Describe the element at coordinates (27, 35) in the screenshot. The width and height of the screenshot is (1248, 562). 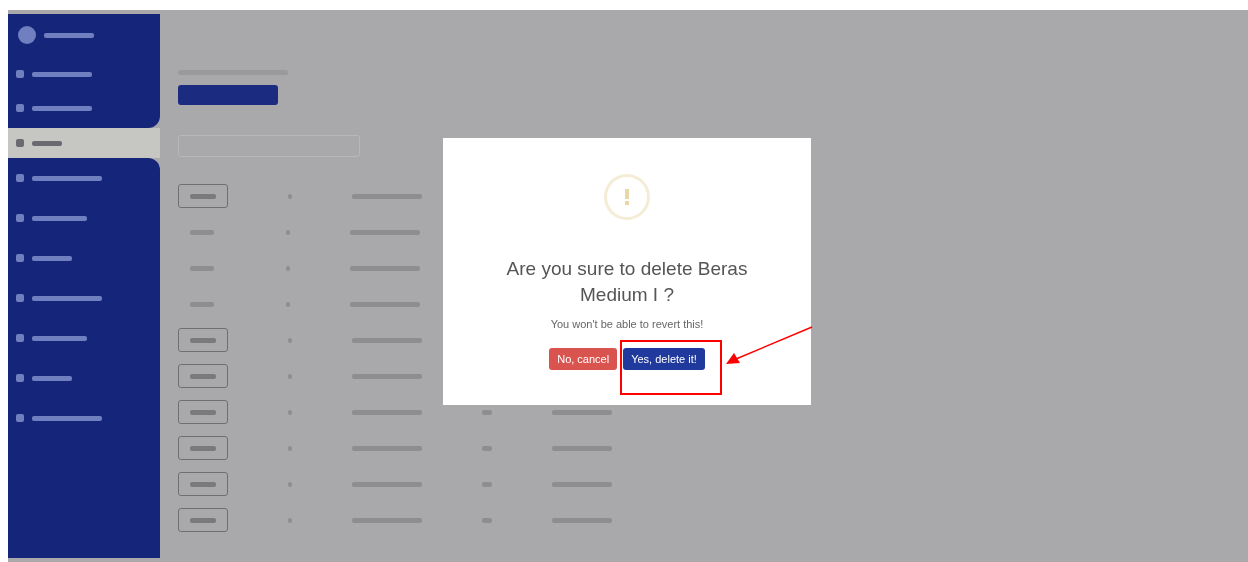
I see `logo-icon` at that location.